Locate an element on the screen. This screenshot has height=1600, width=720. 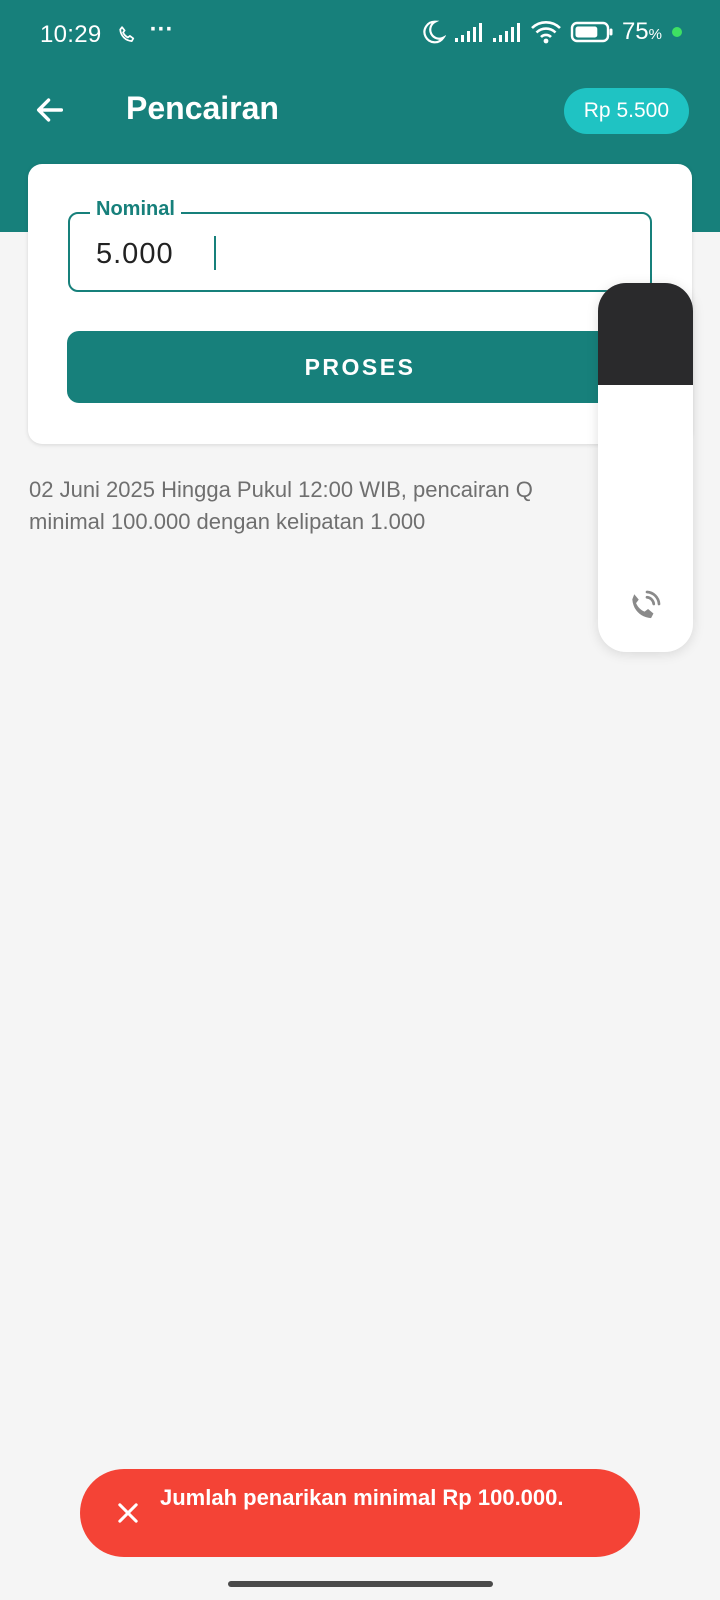
arrow-left-icon is located at coordinates (50, 110).